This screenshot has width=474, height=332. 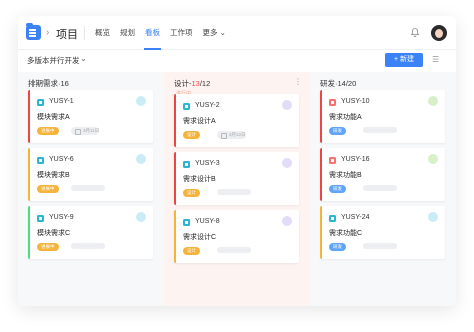 I want to click on project-title: 项目, so click(x=67, y=34).